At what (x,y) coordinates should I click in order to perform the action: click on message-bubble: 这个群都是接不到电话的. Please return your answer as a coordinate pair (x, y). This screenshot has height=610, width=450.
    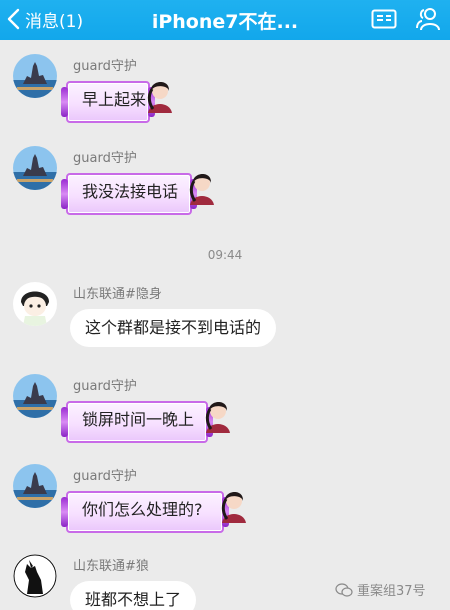
    Looking at the image, I should click on (173, 328).